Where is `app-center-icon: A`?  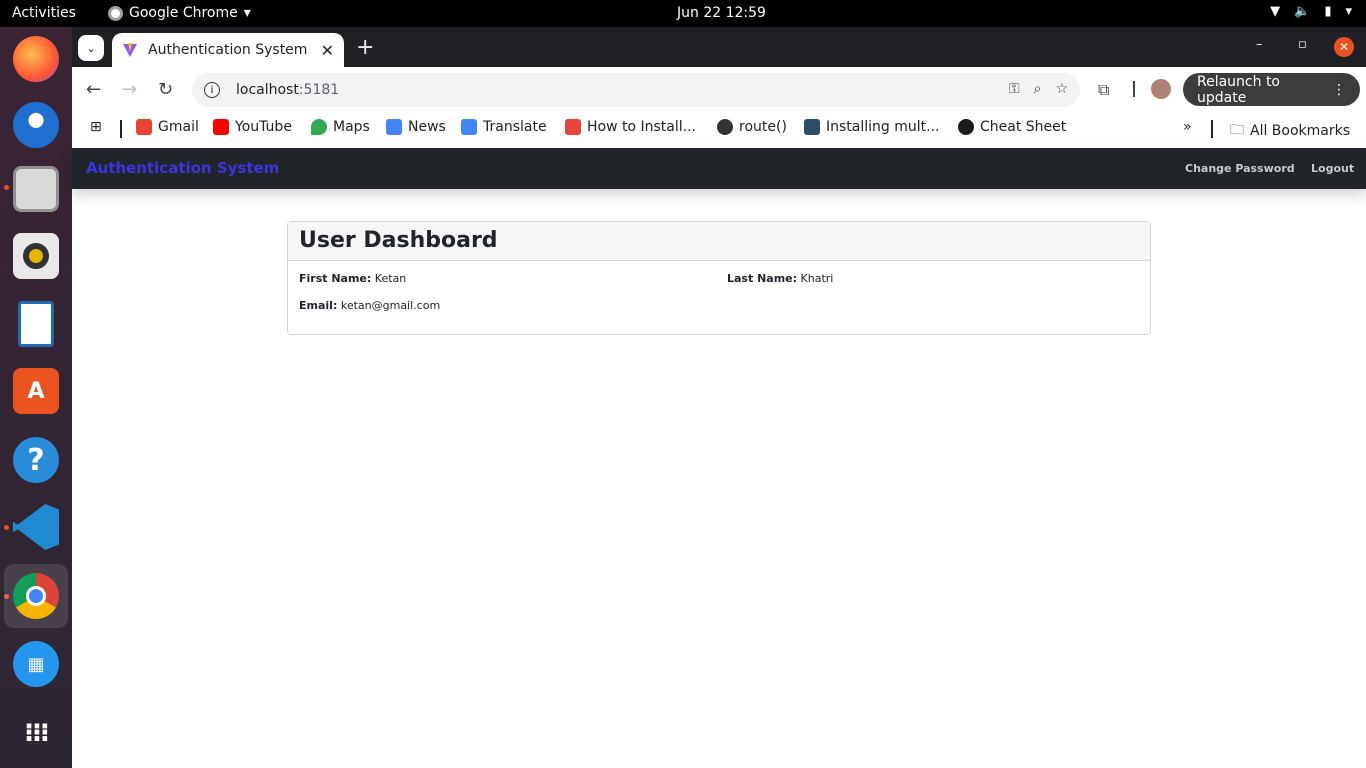 app-center-icon: A is located at coordinates (36, 391).